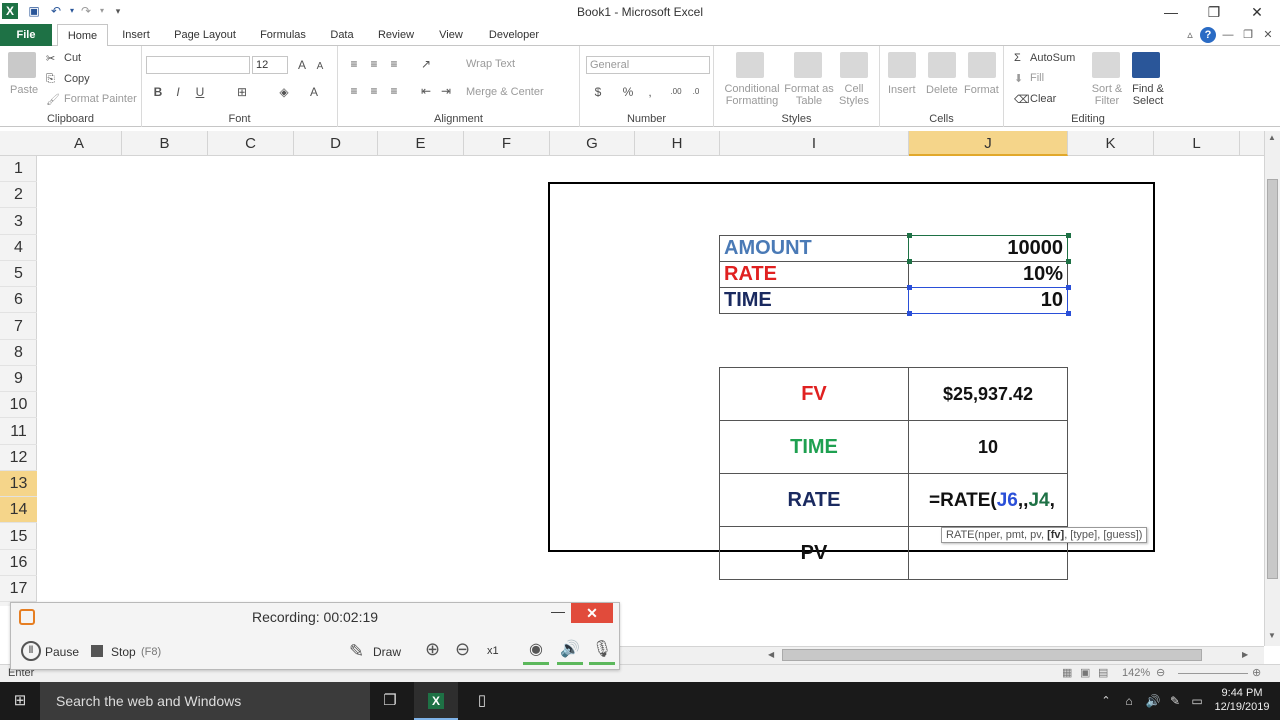 This screenshot has height=720, width=1280. Describe the element at coordinates (1171, 12) in the screenshot. I see `minimize-icon: —` at that location.